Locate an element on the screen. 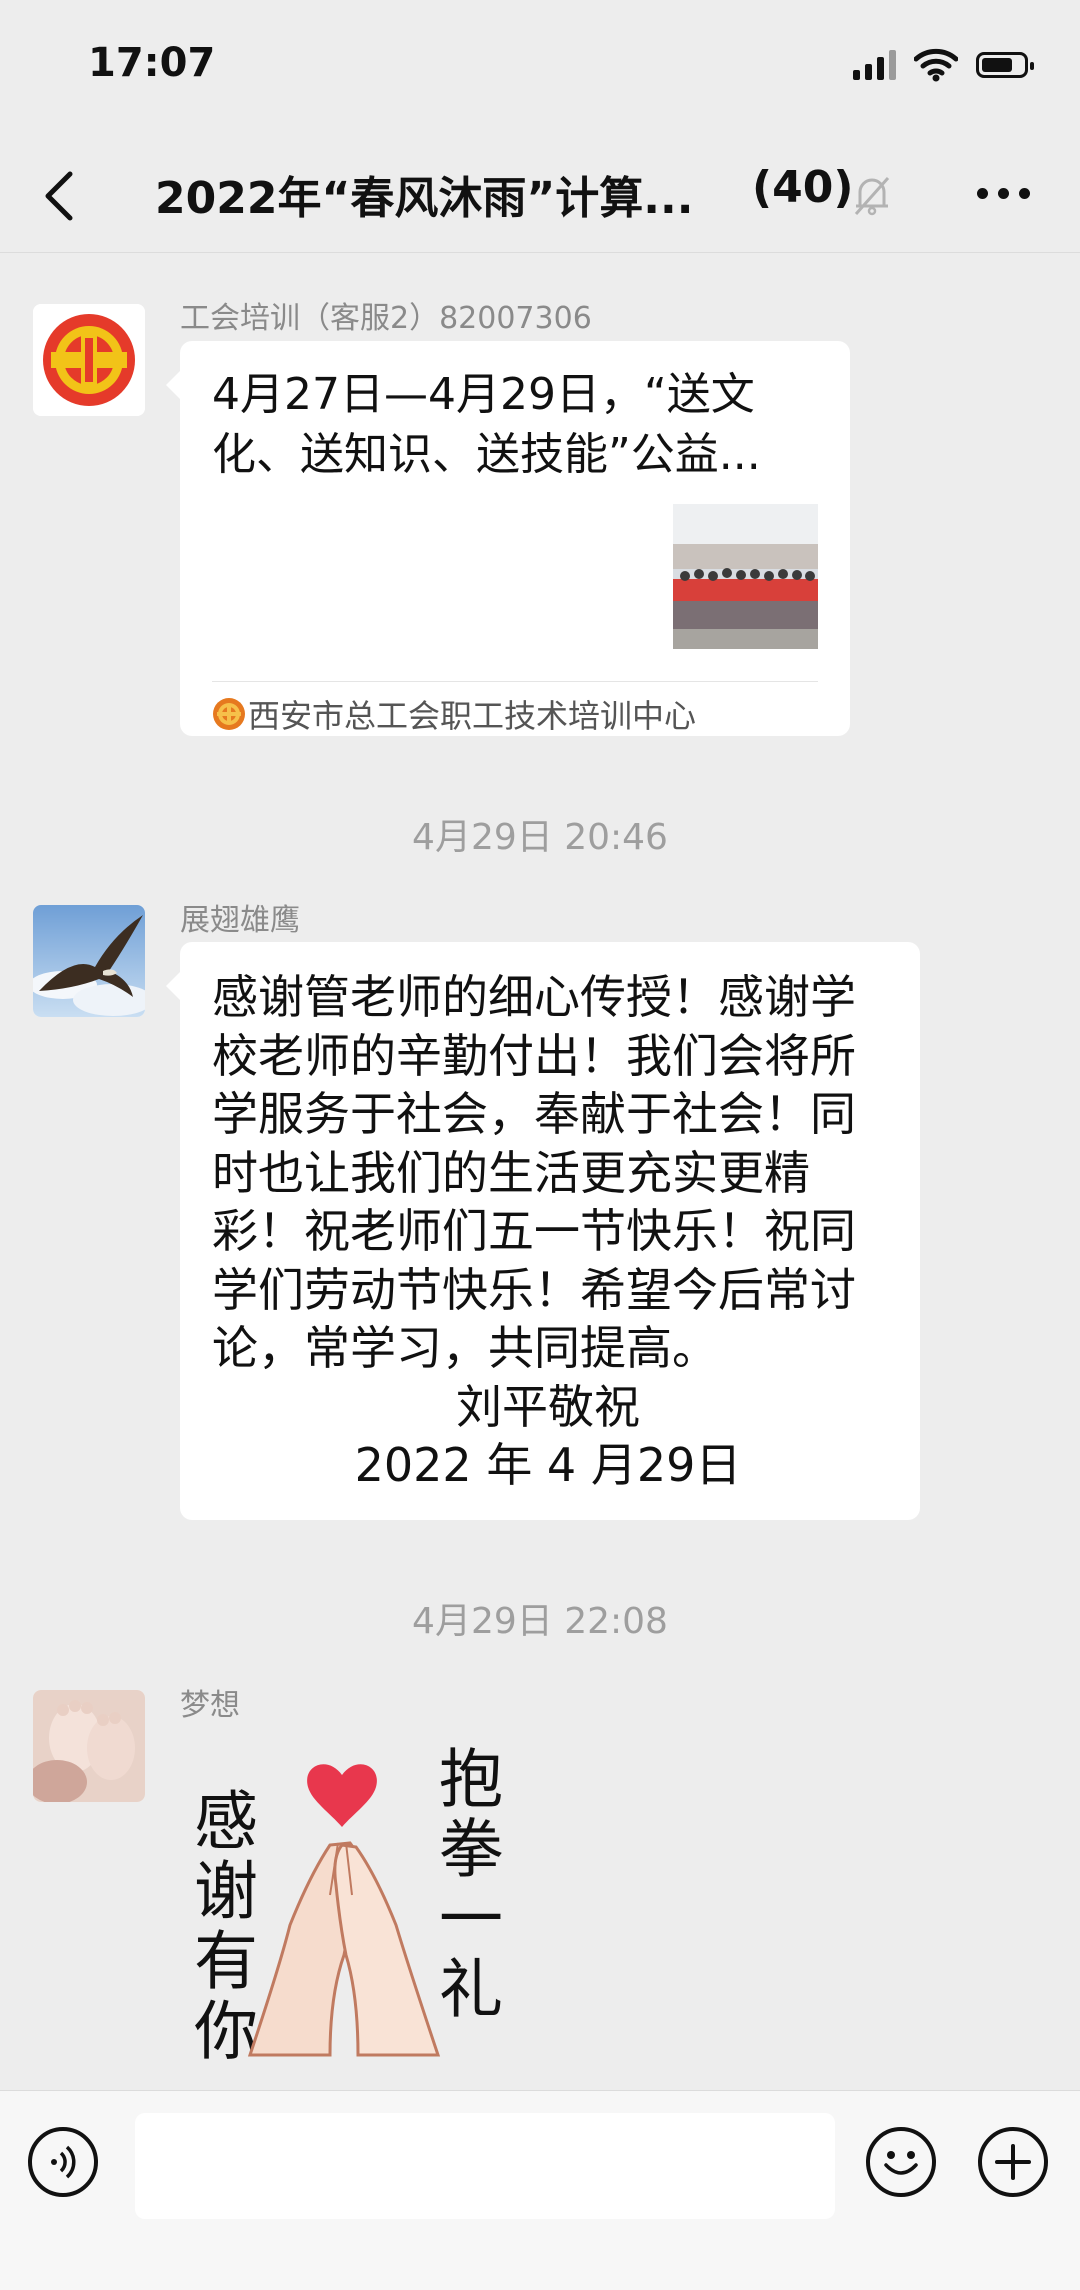  sticker-text-right: 抱拳一礼 is located at coordinates (465, 1885).